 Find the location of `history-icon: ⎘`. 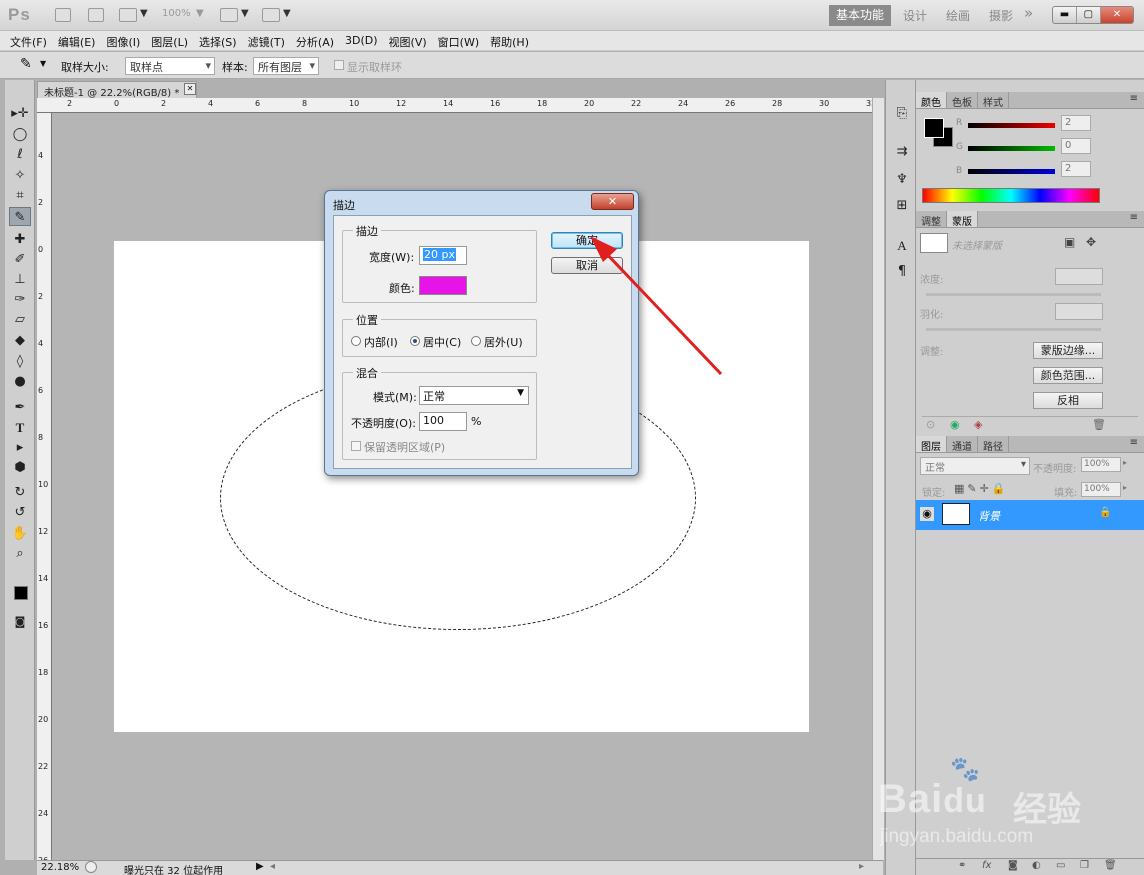

history-icon: ⎘ is located at coordinates (902, 116).